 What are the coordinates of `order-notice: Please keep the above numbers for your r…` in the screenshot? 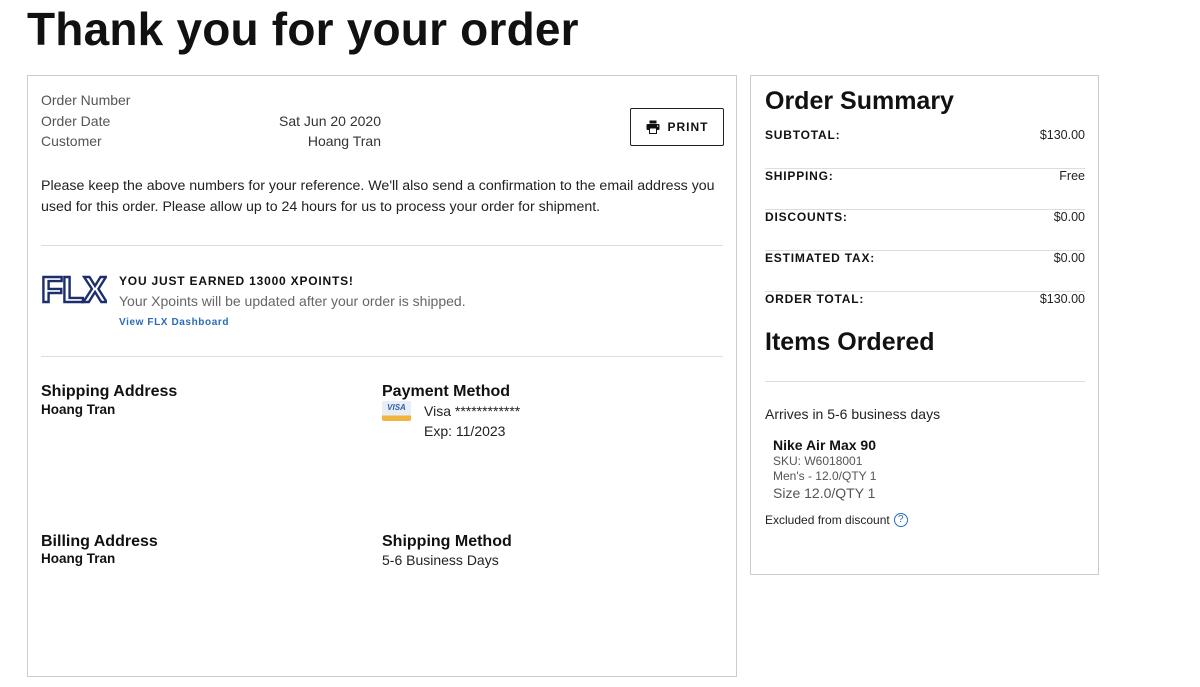 It's located at (378, 196).